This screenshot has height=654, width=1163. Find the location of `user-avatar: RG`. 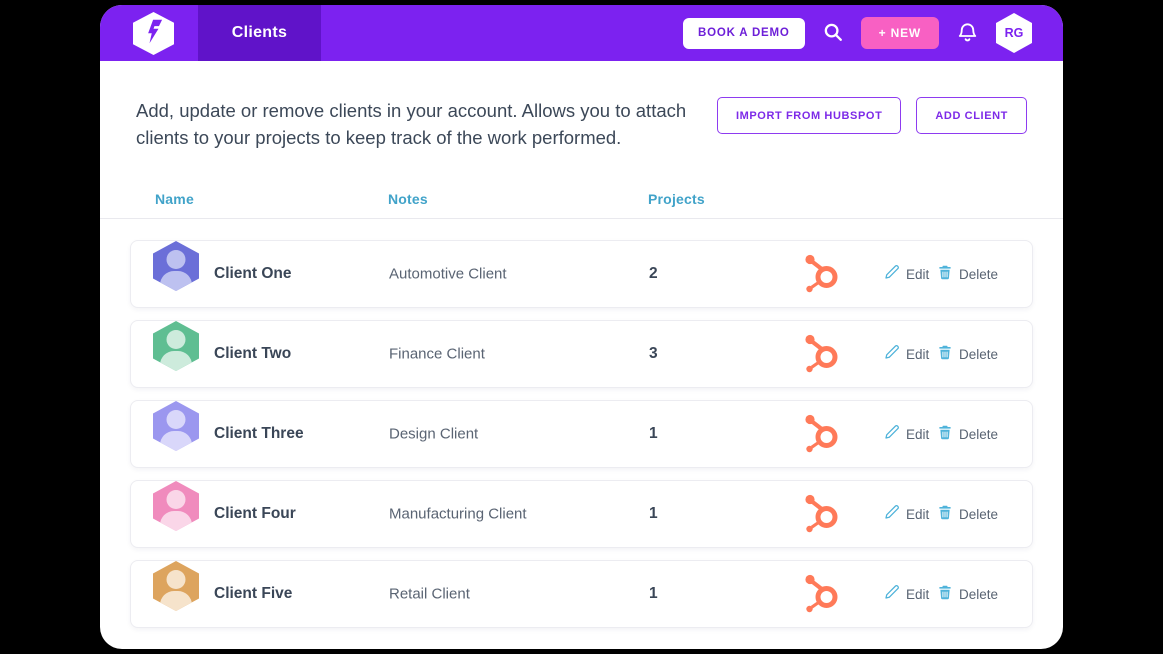

user-avatar: RG is located at coordinates (1014, 33).